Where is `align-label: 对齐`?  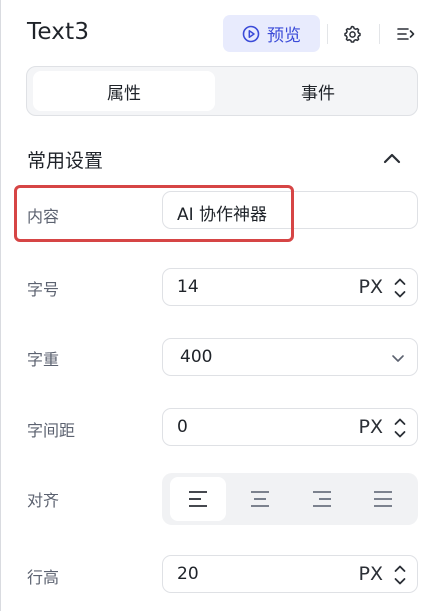
align-label: 对齐 is located at coordinates (43, 500).